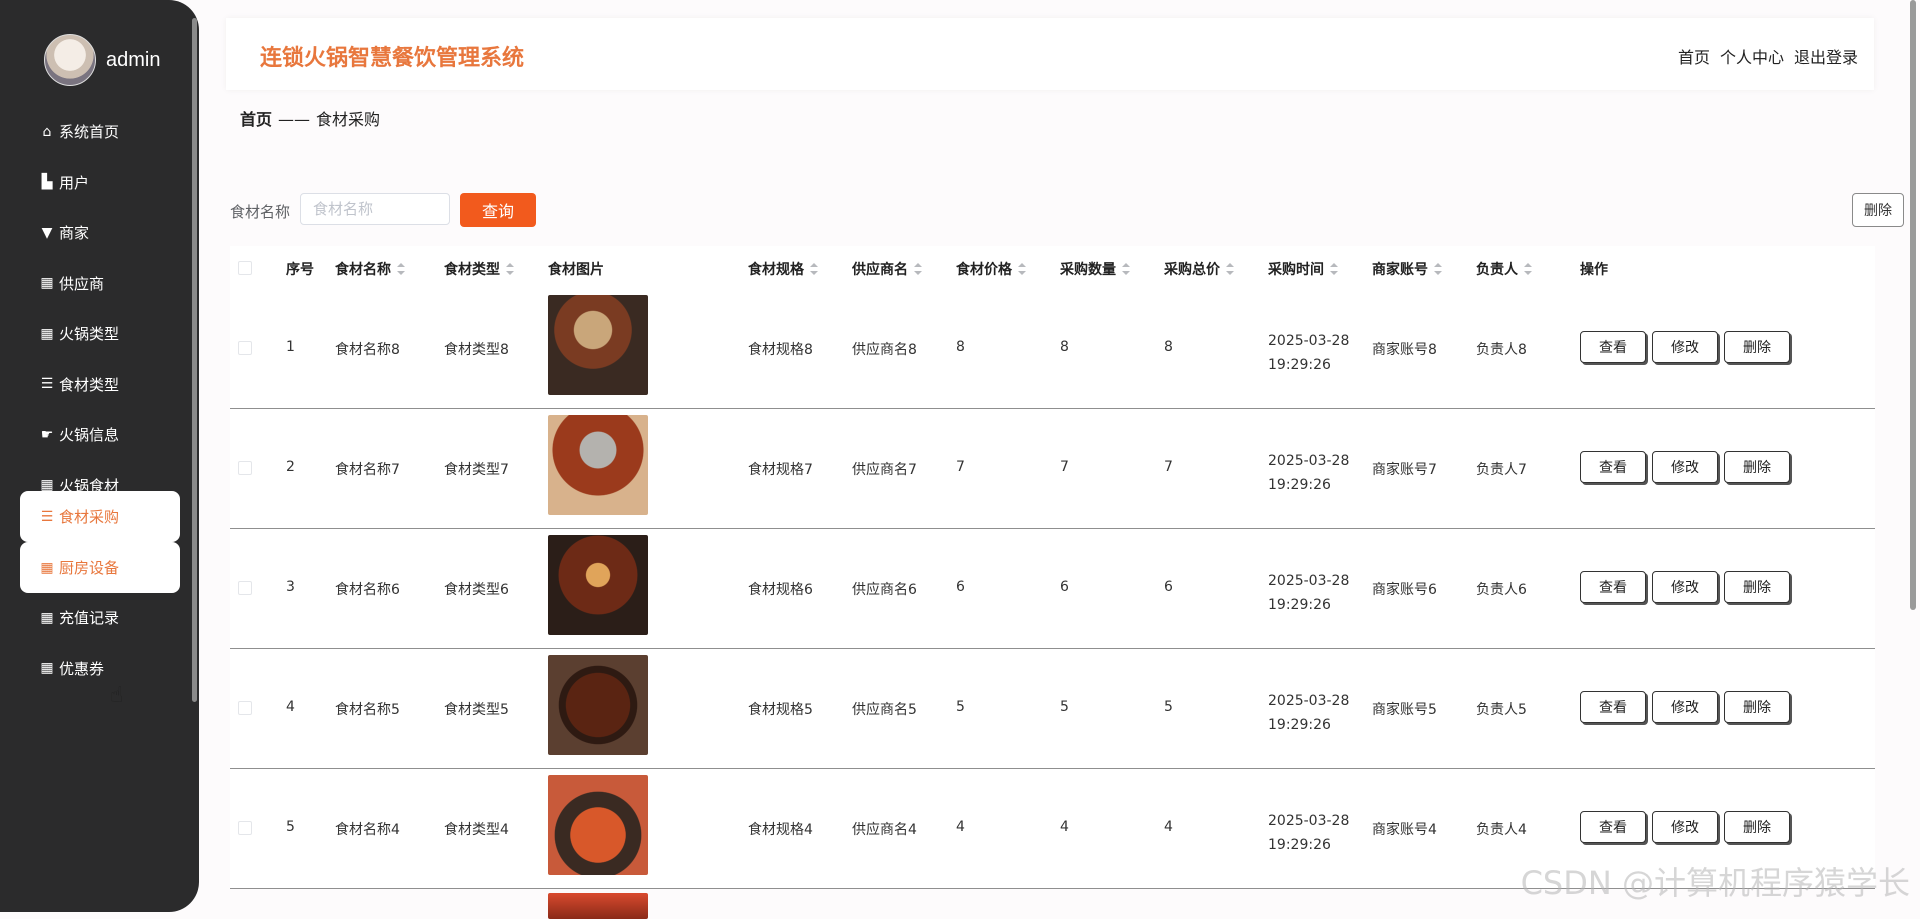 This screenshot has width=1920, height=919. Describe the element at coordinates (1064, 587) in the screenshot. I see `cell-qty: 6` at that location.